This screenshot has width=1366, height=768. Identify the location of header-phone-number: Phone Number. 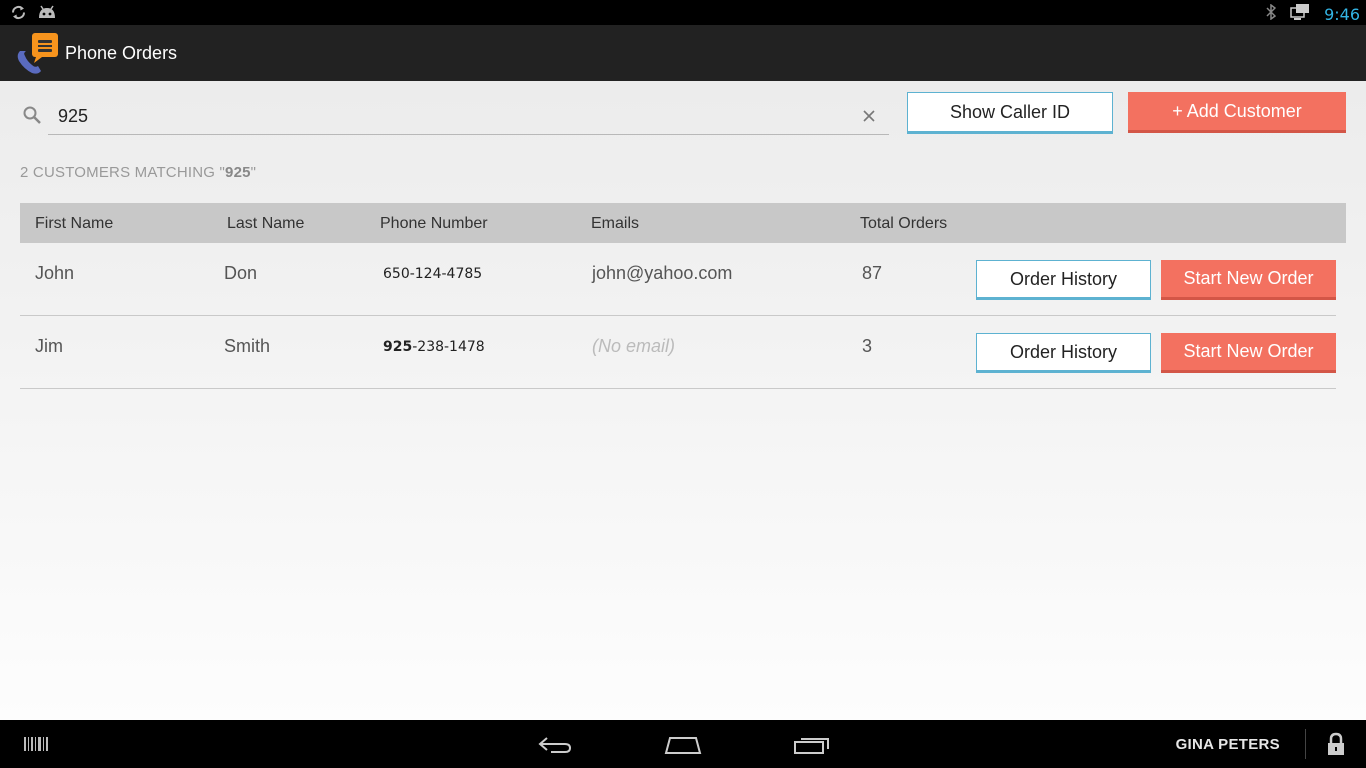
(434, 223).